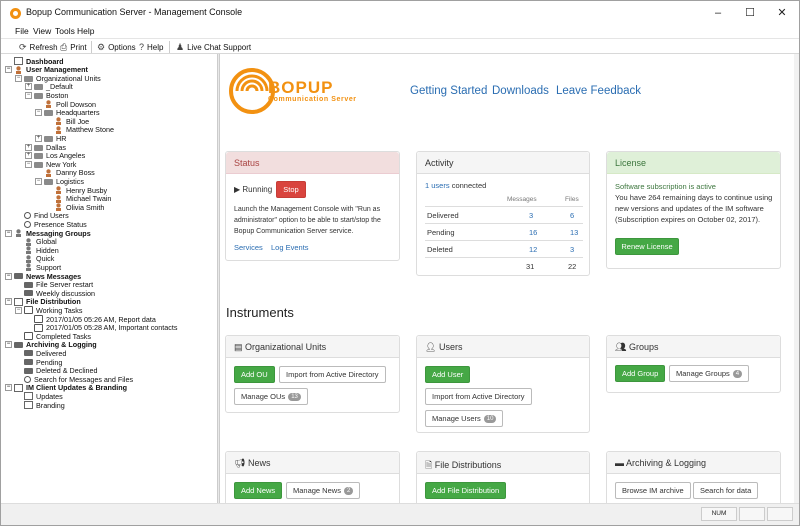 The width and height of the screenshot is (800, 526). What do you see at coordinates (271, 396) in the screenshot?
I see `manage-ous-button: Manage OUs 13` at bounding box center [271, 396].